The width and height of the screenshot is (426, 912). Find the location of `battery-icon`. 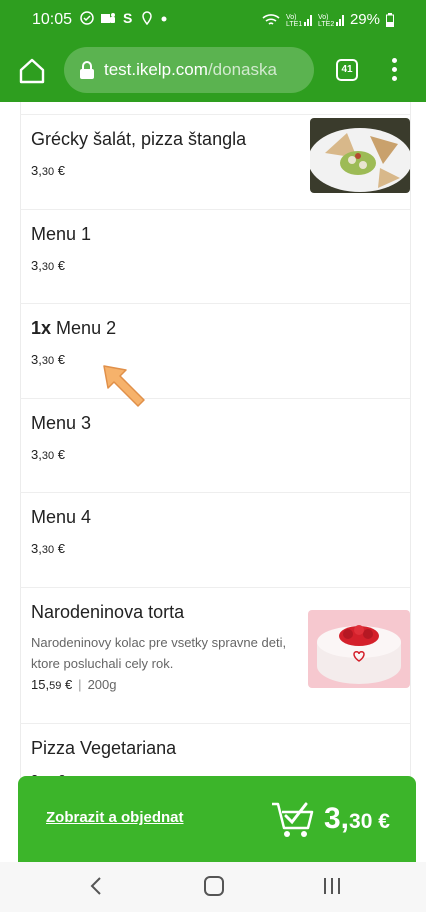

battery-icon is located at coordinates (390, 19).